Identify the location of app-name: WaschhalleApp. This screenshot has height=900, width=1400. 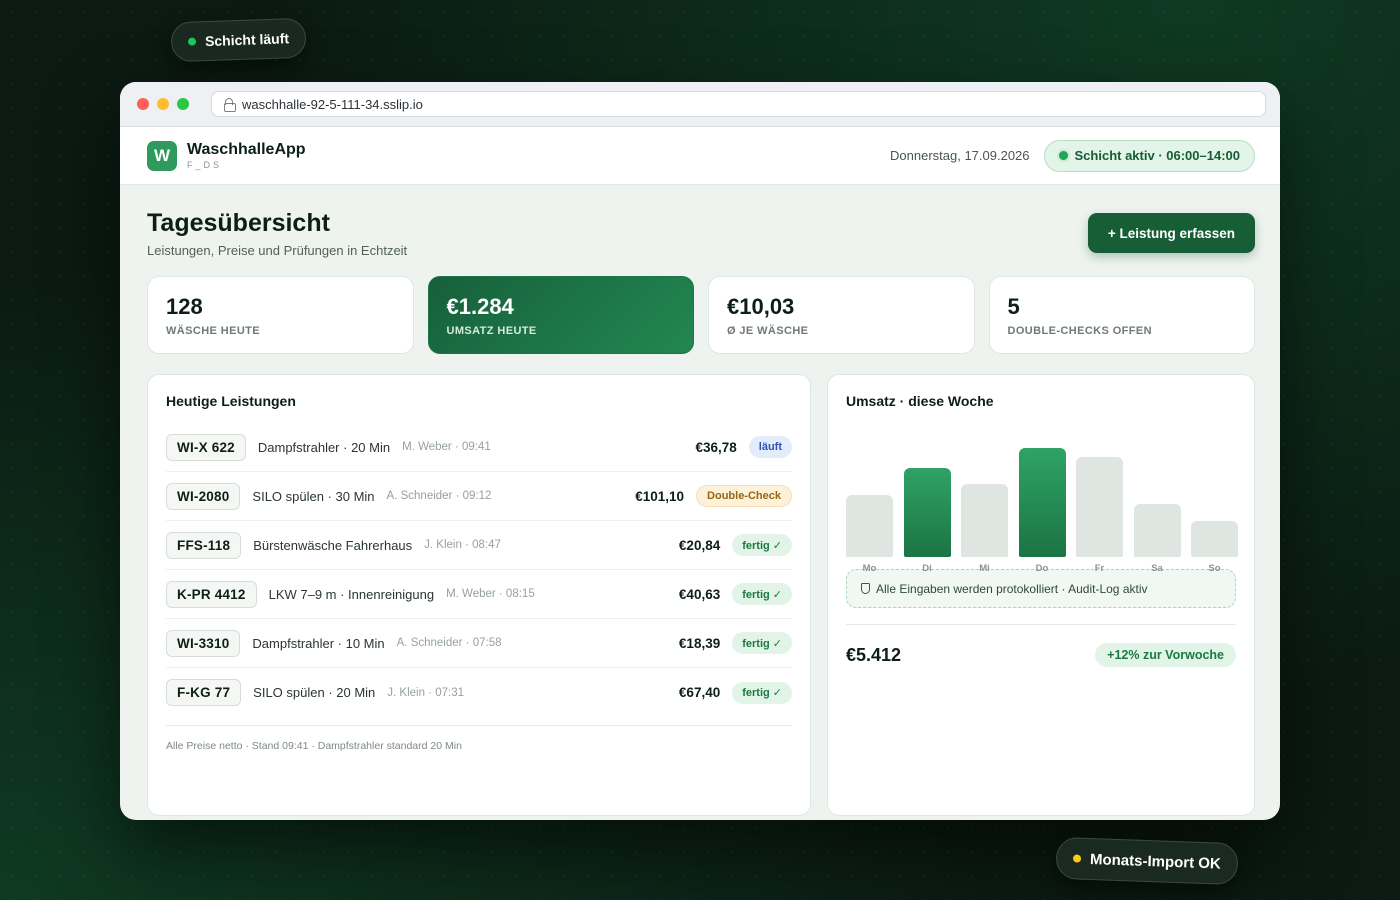
(246, 149).